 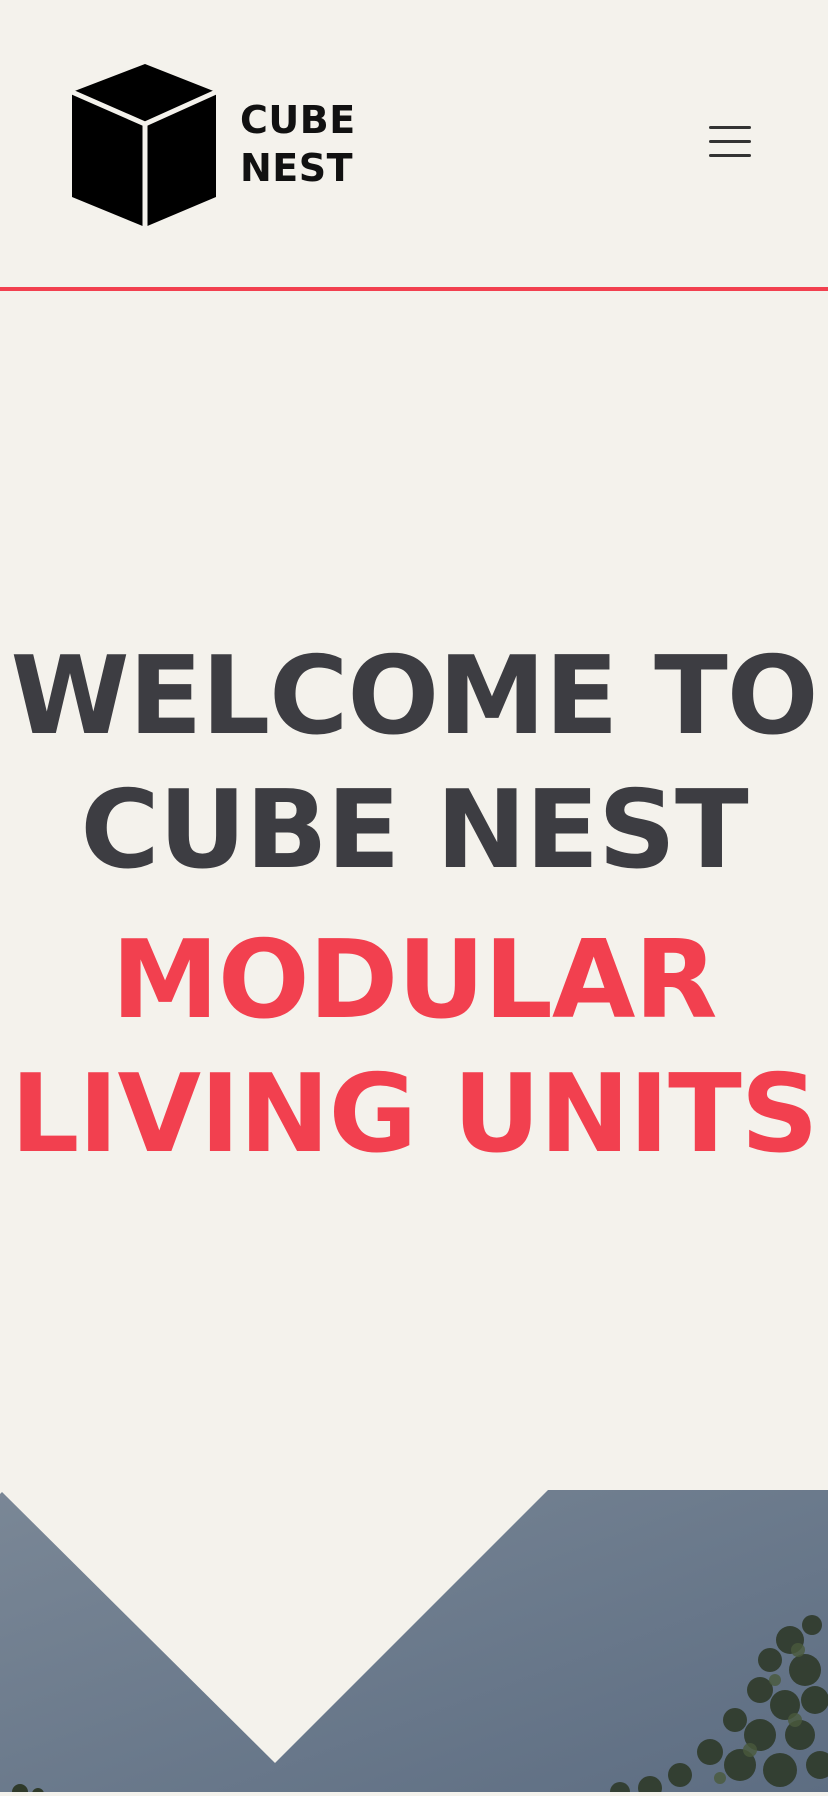 I want to click on cube-nest-logo, so click(x=145, y=144).